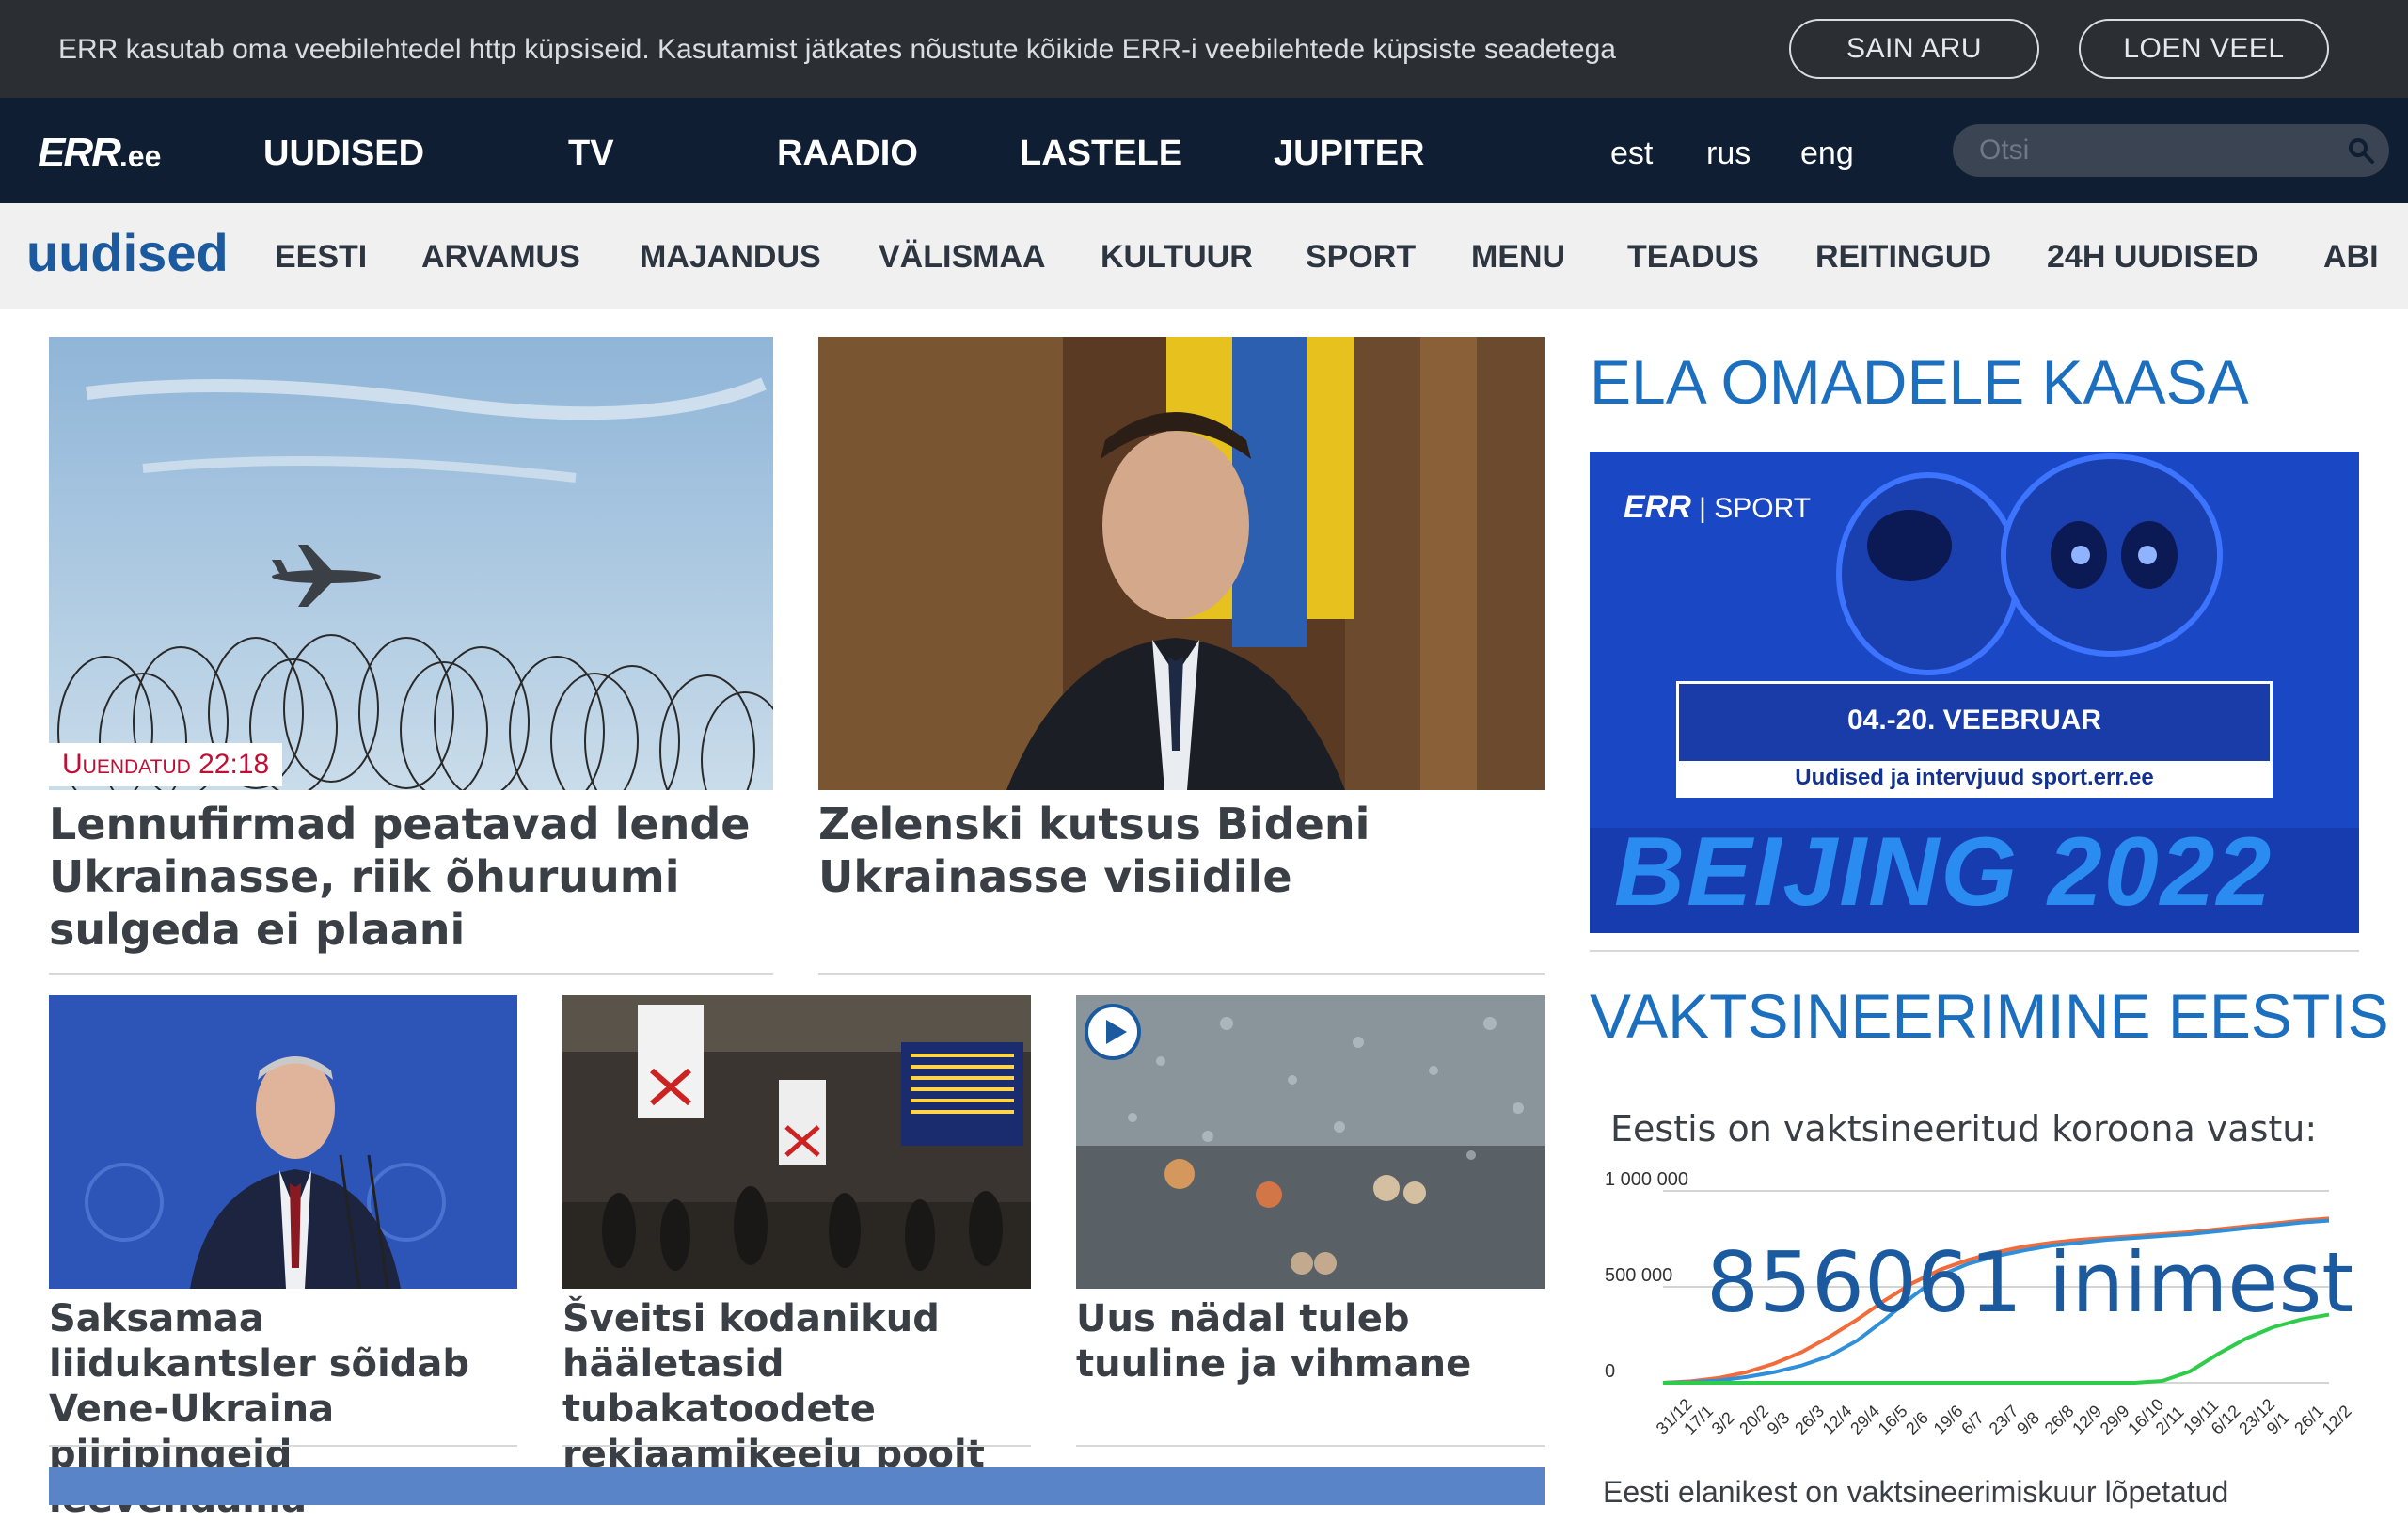 The width and height of the screenshot is (2408, 1522). What do you see at coordinates (848, 154) in the screenshot?
I see `nav-item-raadio: RAADIO` at bounding box center [848, 154].